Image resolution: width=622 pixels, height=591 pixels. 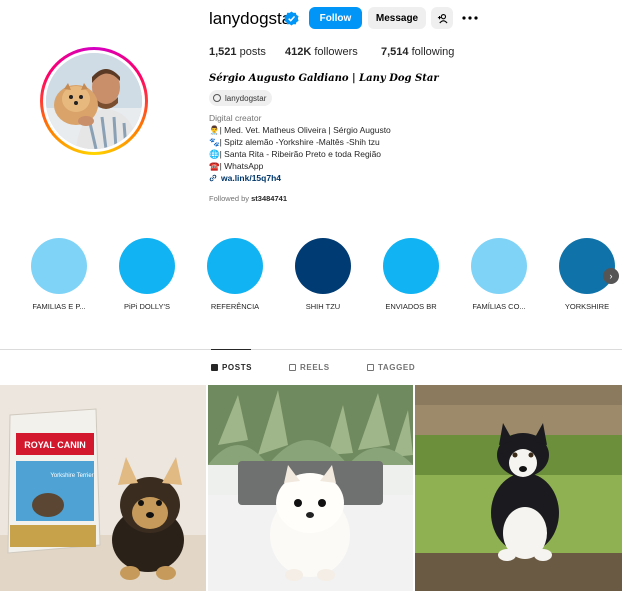 I want to click on post-image-yorkshire: ROYAL CANIN Yorkshire Terrier, so click(x=103, y=488).